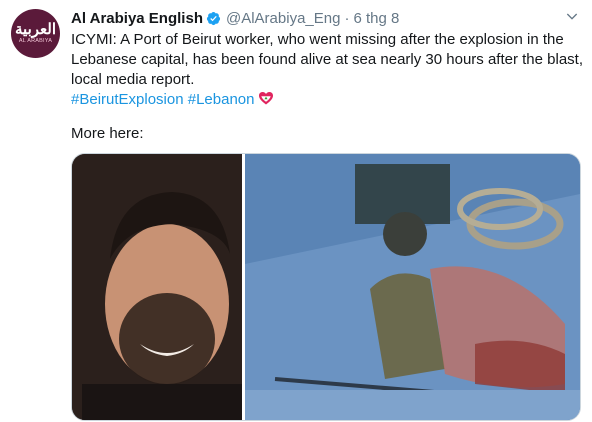 The image size is (592, 422). What do you see at coordinates (137, 18) in the screenshot?
I see `display-name: Al Arabiya English` at bounding box center [137, 18].